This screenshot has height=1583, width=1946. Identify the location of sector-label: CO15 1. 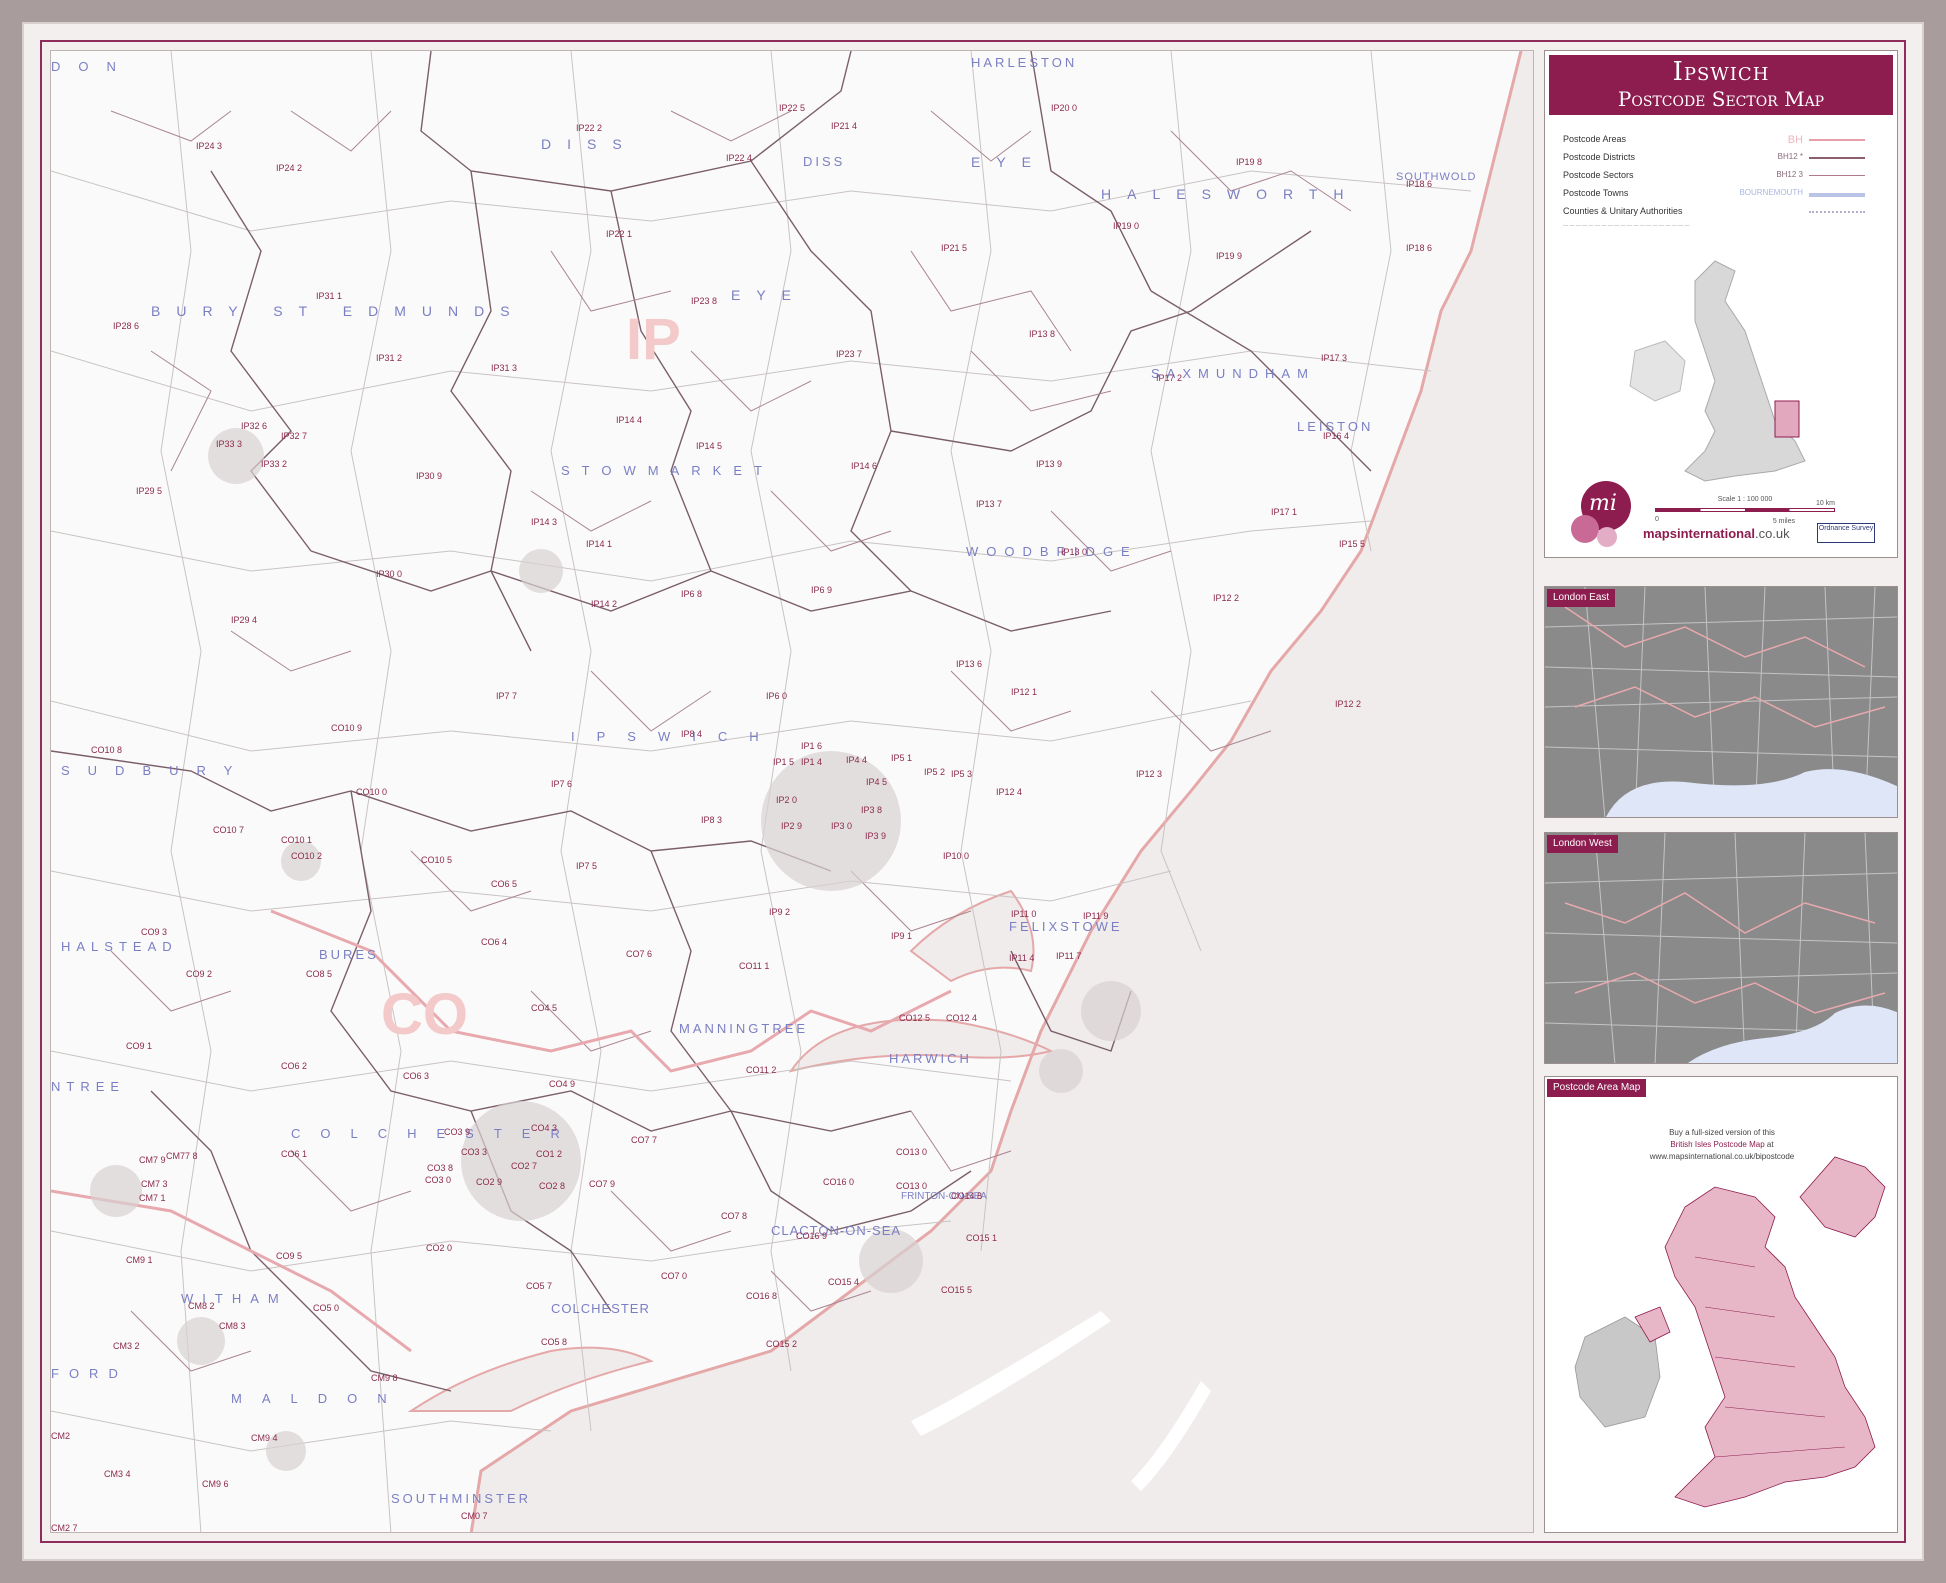
(982, 1238).